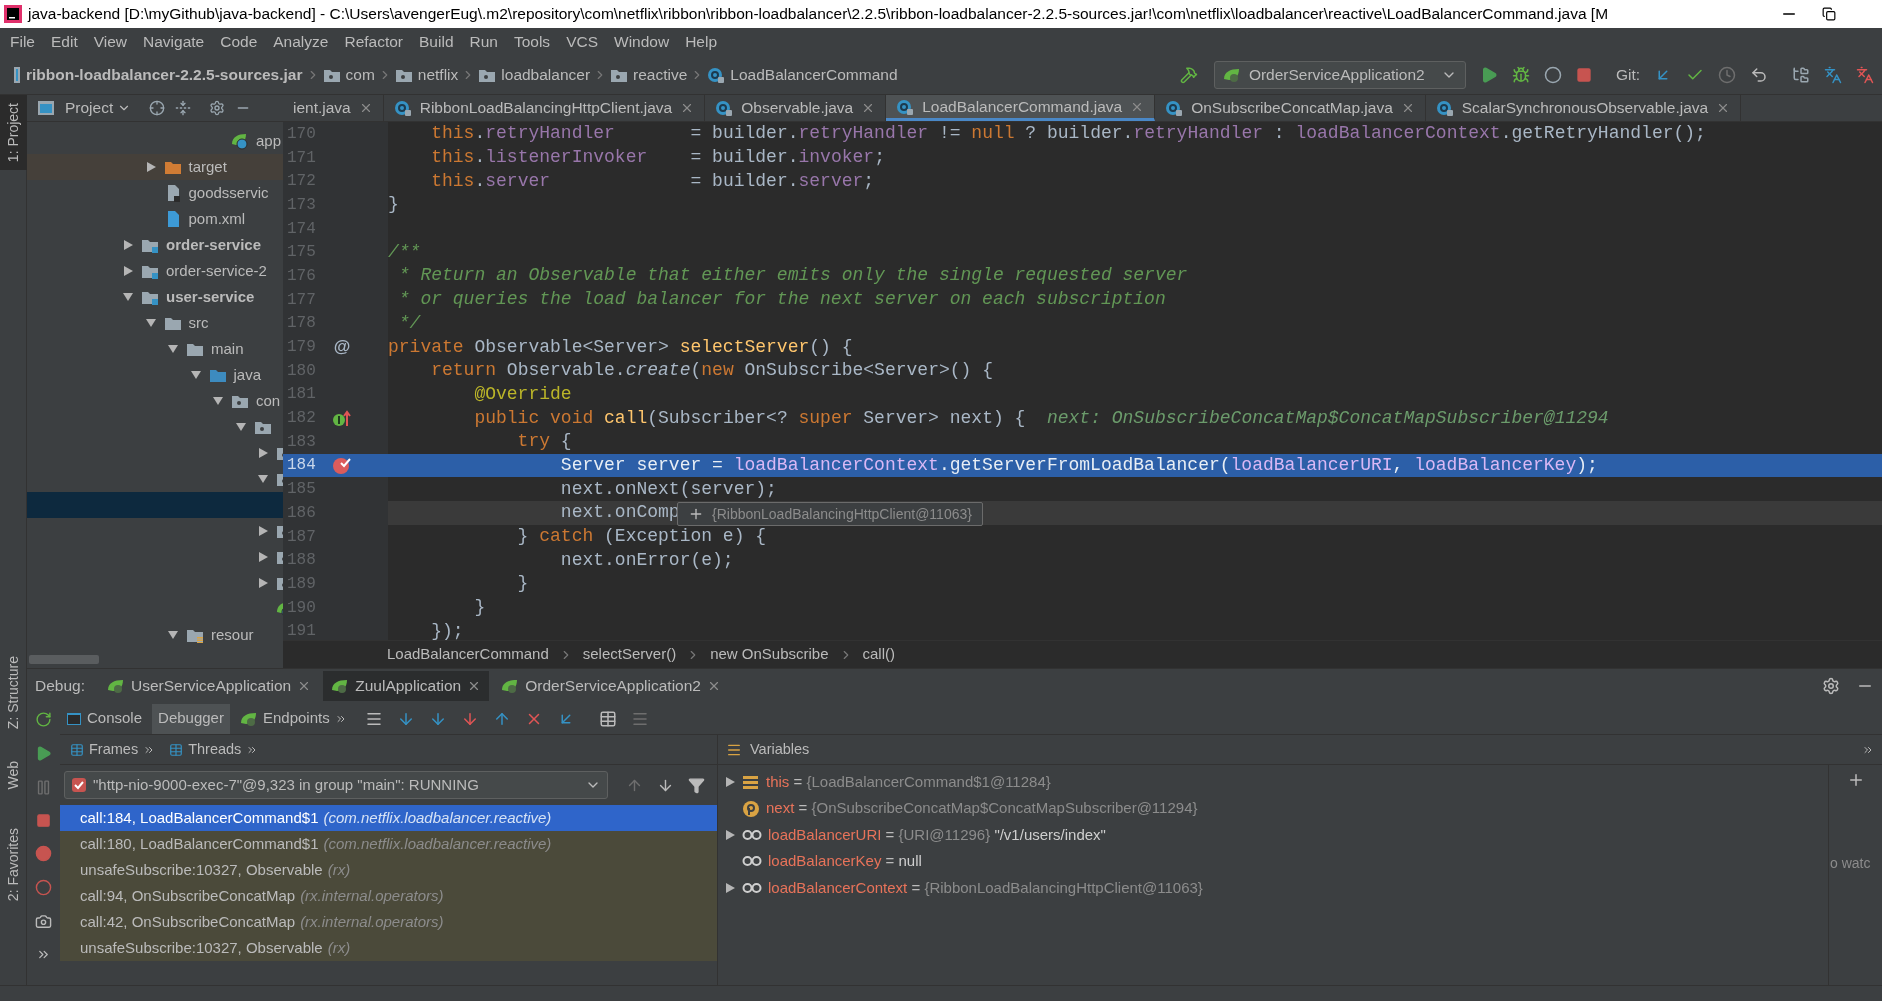 This screenshot has width=1882, height=1001. I want to click on tree-item: app, so click(155, 141).